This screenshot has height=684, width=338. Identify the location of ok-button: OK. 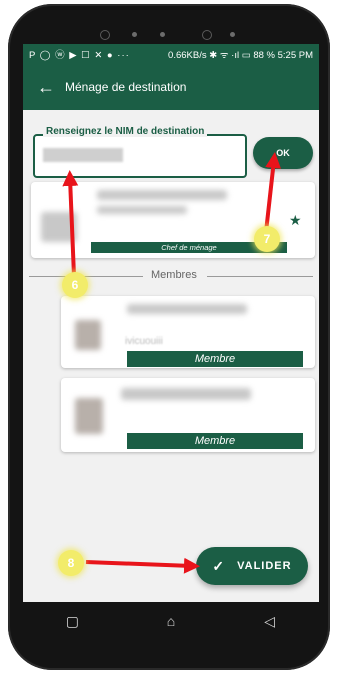
(283, 153).